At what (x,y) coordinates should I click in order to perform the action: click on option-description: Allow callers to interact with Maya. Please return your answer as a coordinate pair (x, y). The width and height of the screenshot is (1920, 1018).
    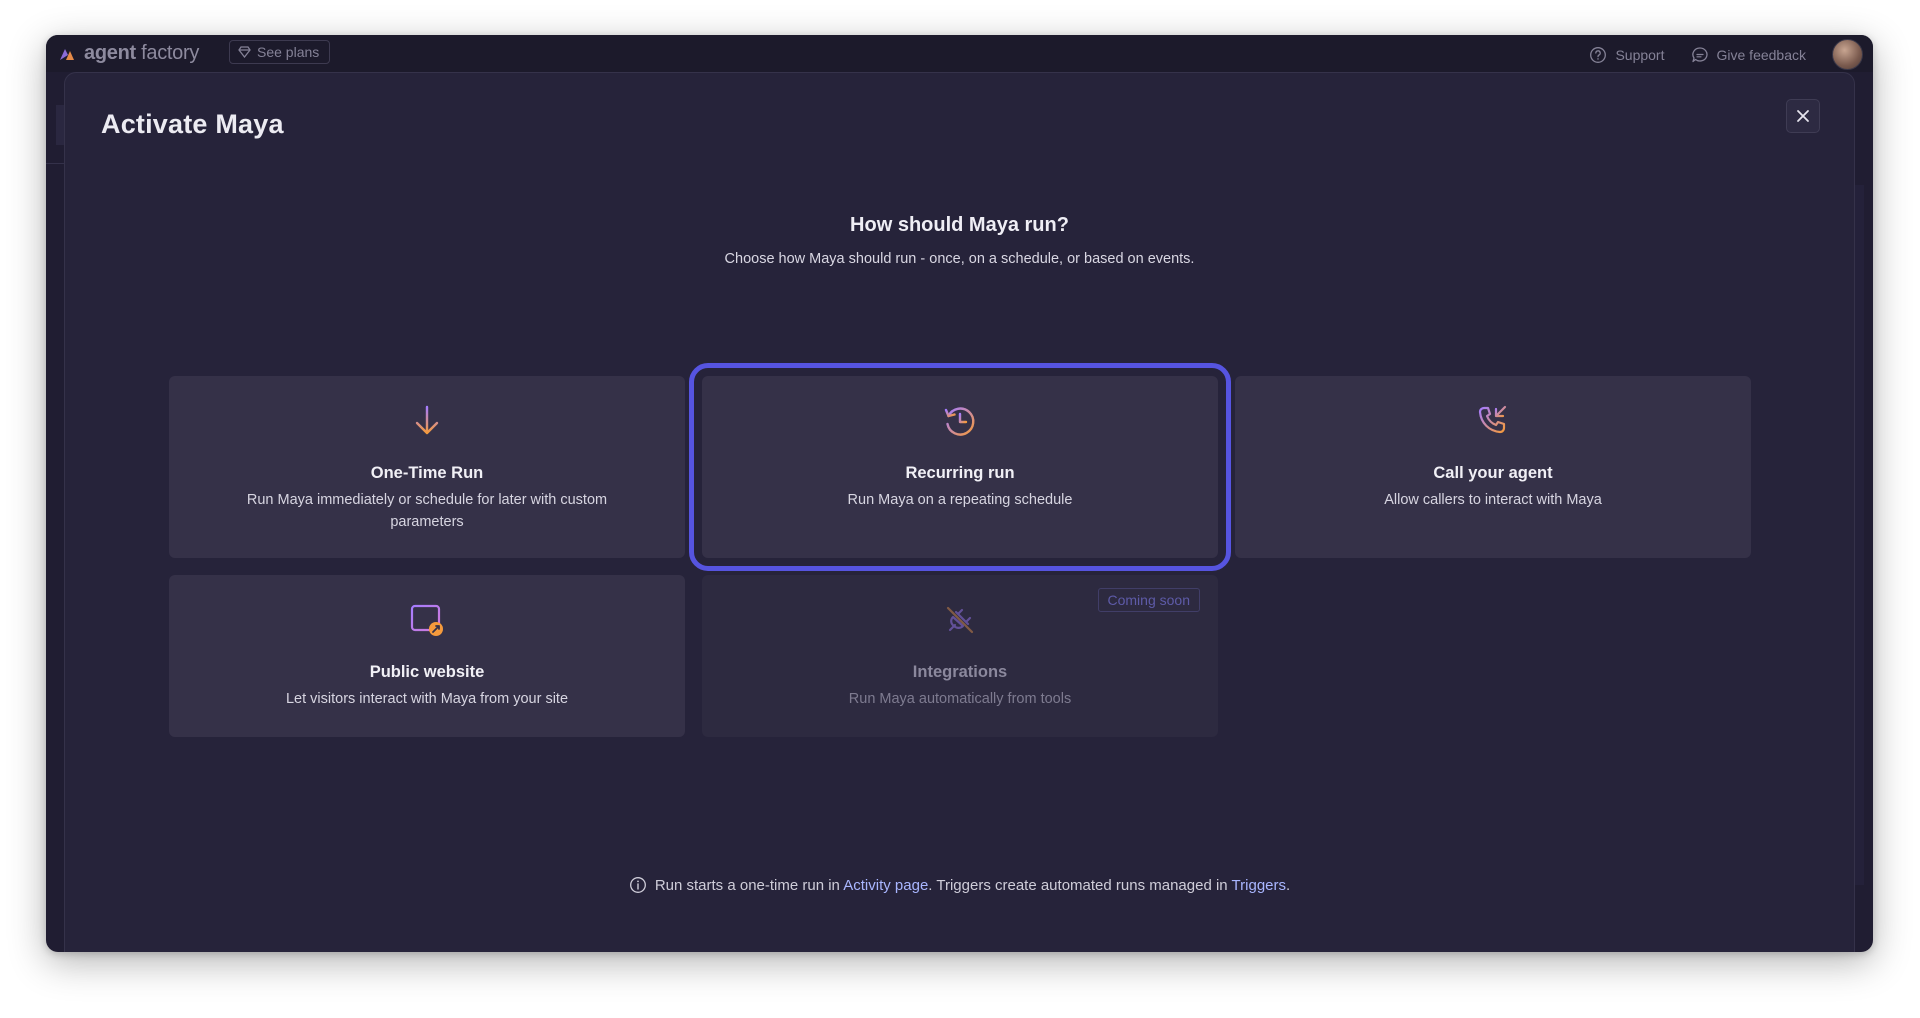
    Looking at the image, I should click on (1493, 500).